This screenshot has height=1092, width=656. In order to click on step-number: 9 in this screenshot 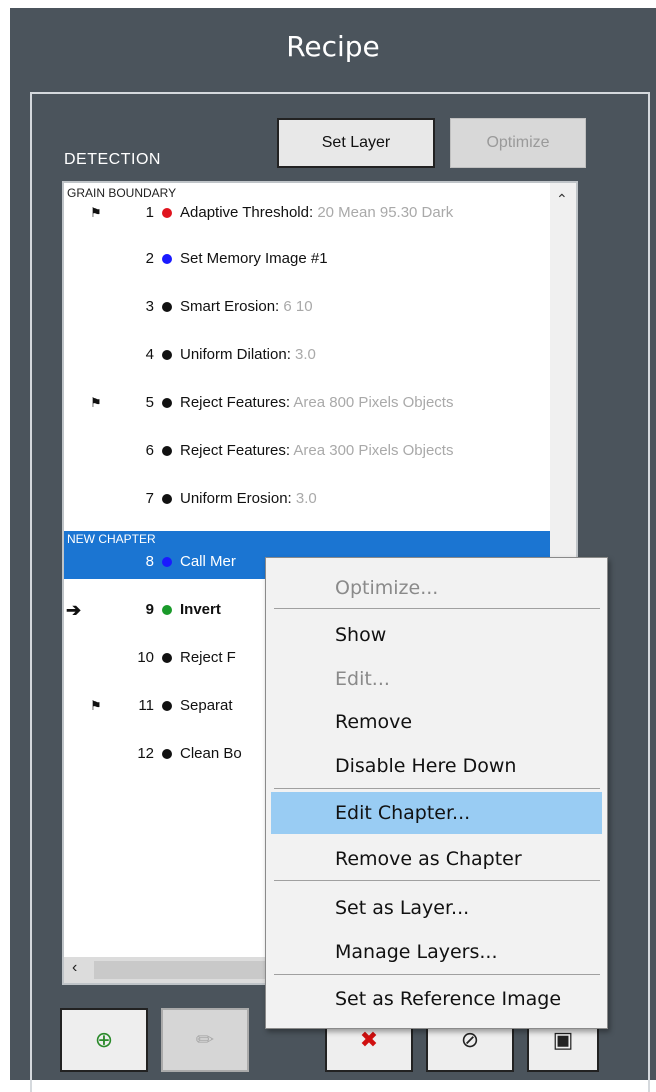, I will do `click(149, 609)`.